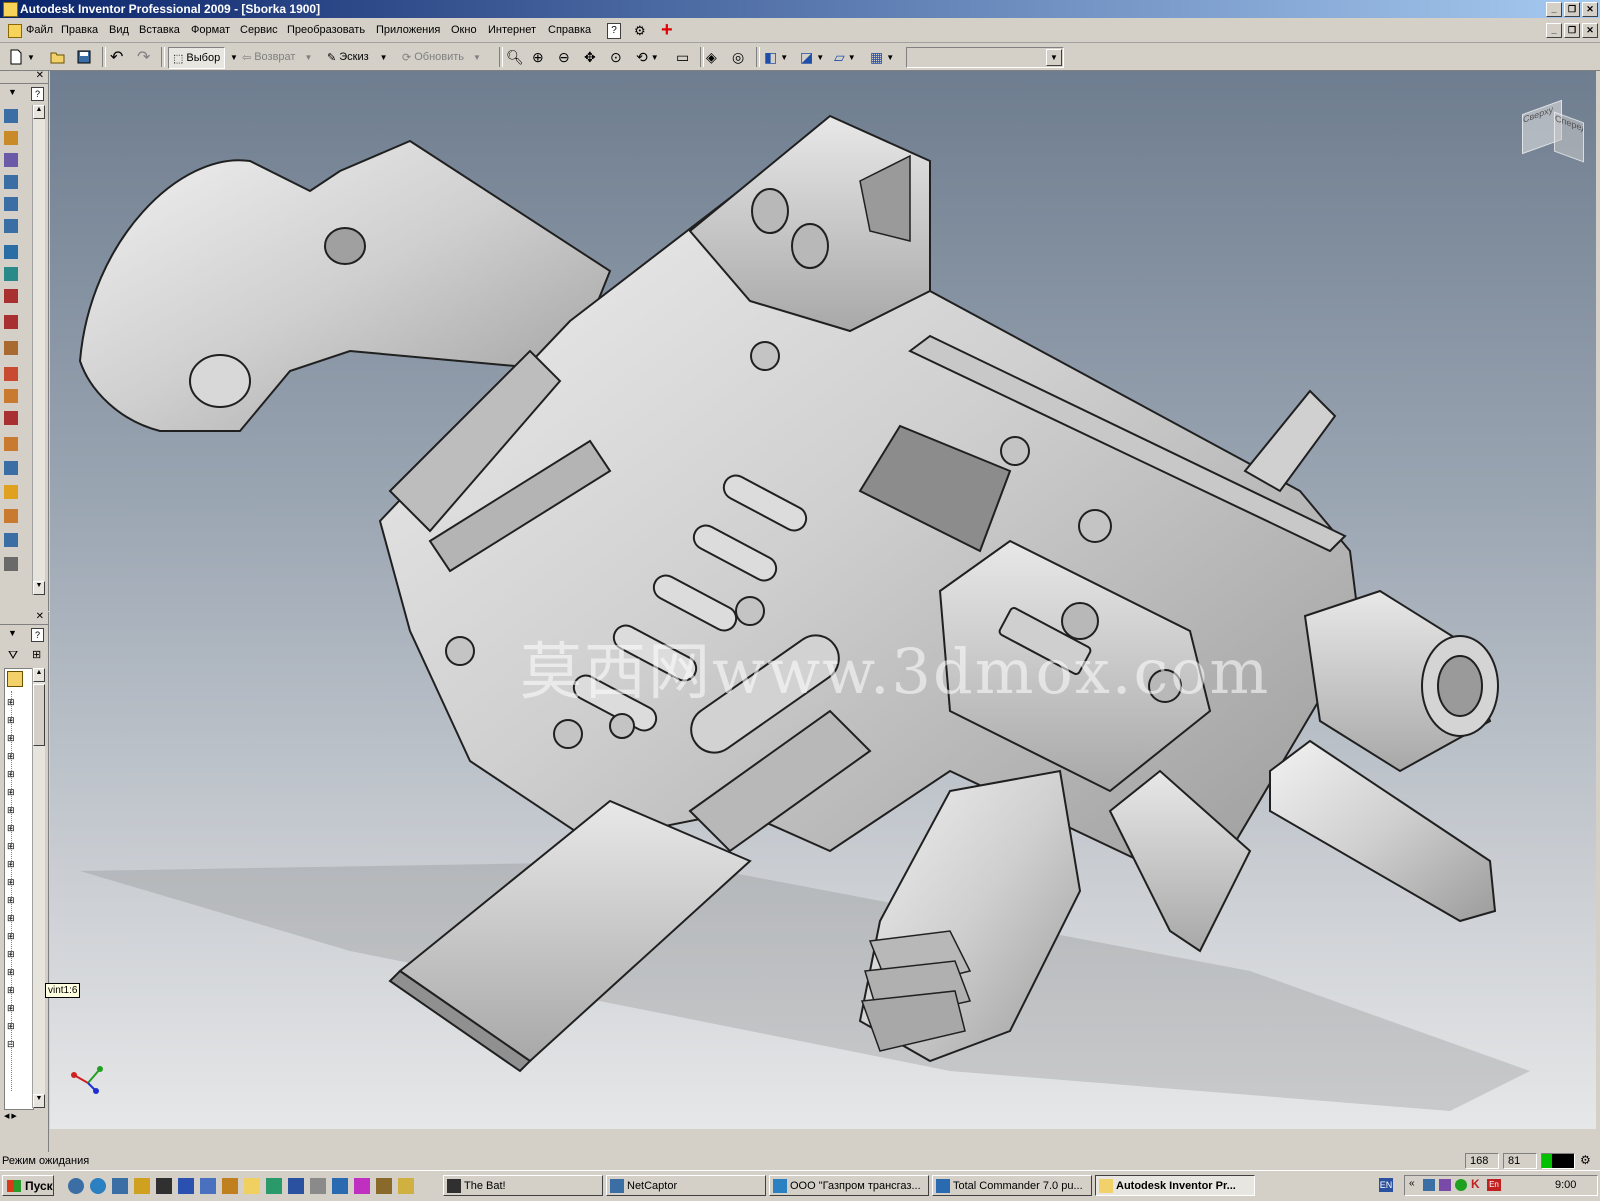 This screenshot has height=1201, width=1600. I want to click on create-presentation-icon, so click(11, 396).